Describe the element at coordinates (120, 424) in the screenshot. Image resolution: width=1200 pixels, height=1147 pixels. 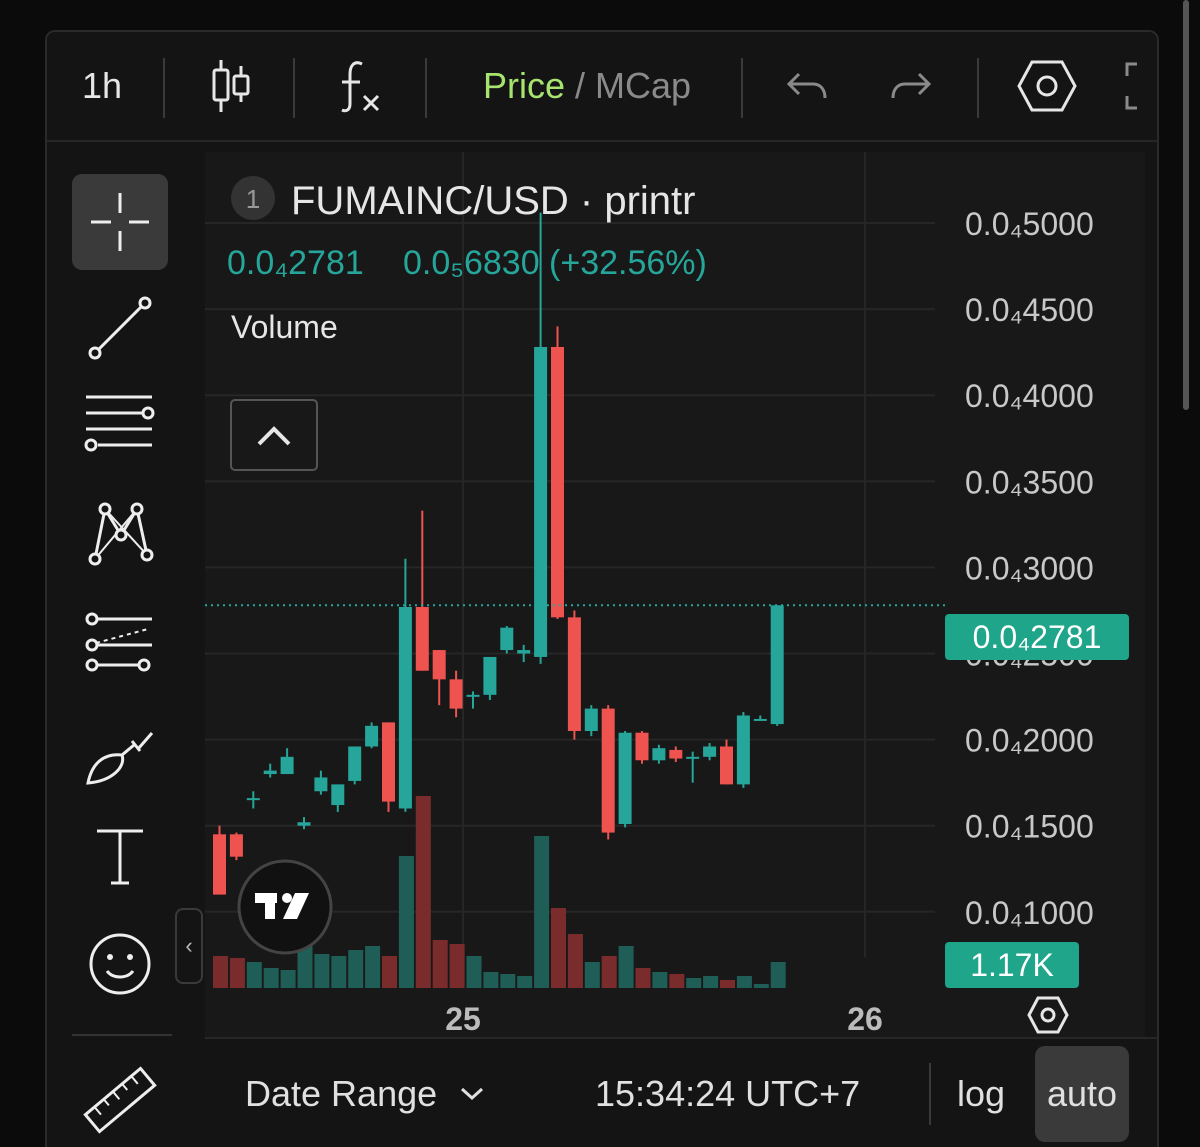
I see `horizontal-lines-tool` at that location.